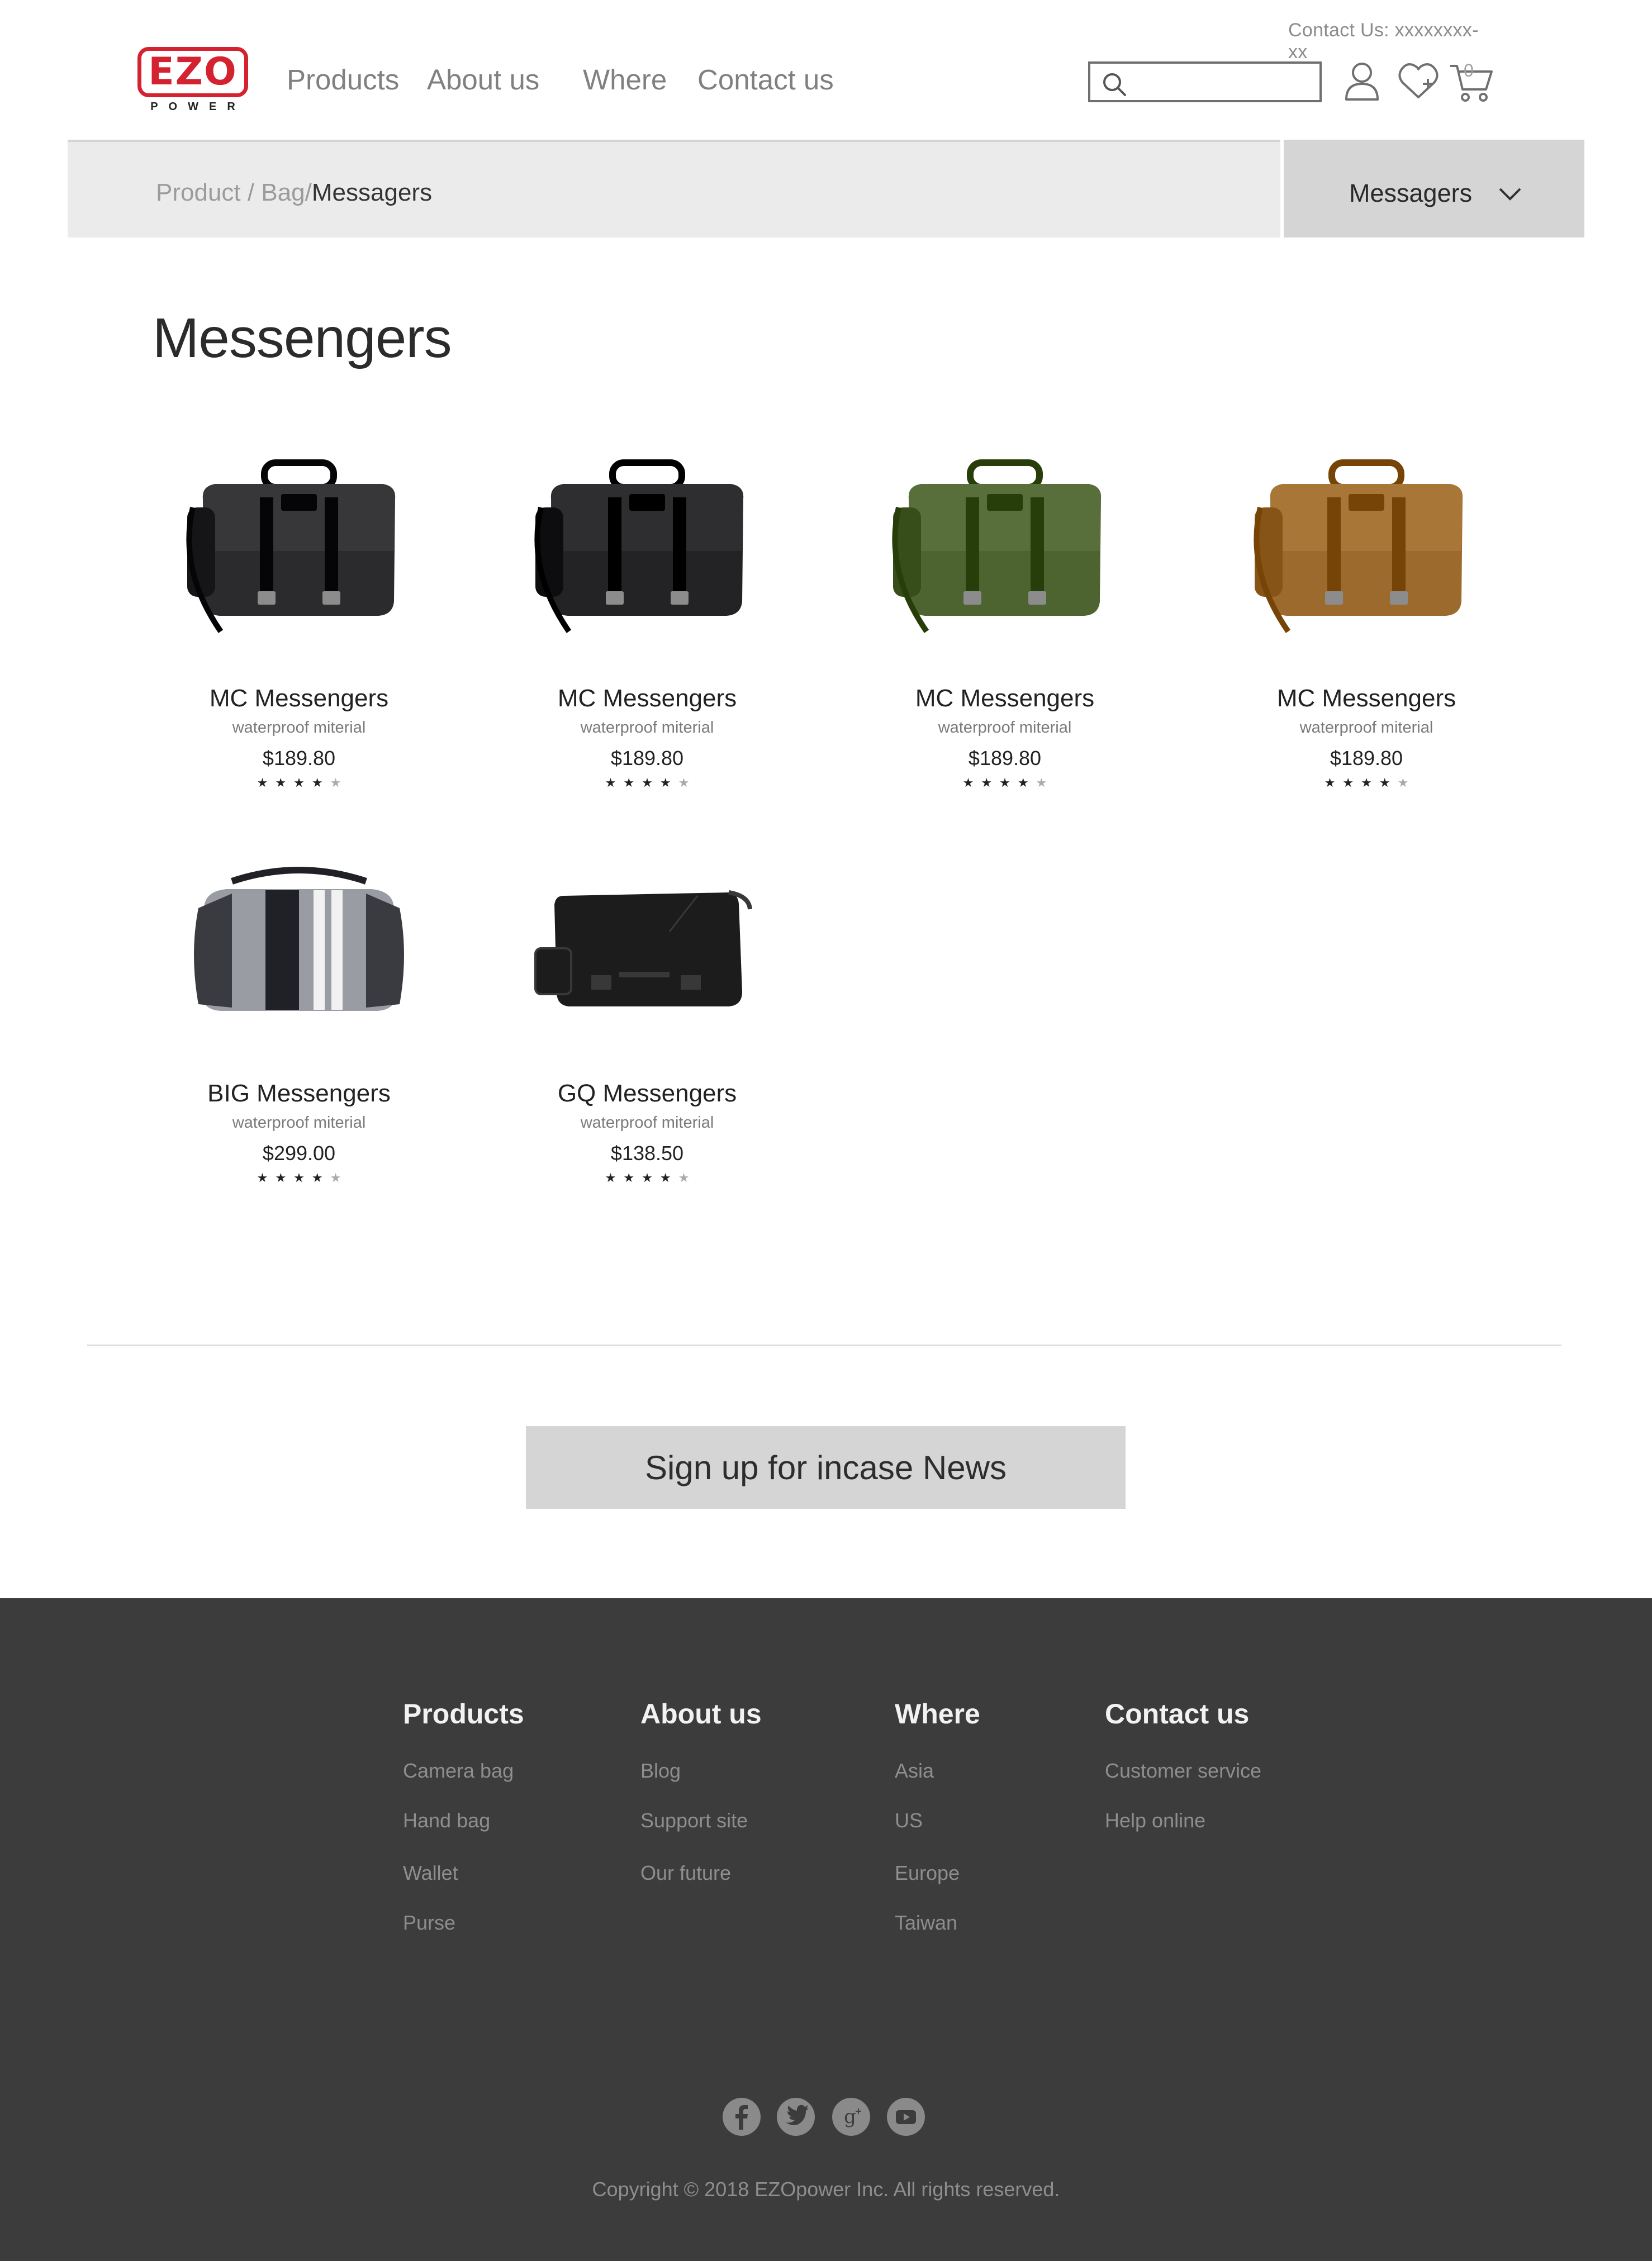  I want to click on breadcrumb-bar: Product / Bag/Messagers, so click(674, 189).